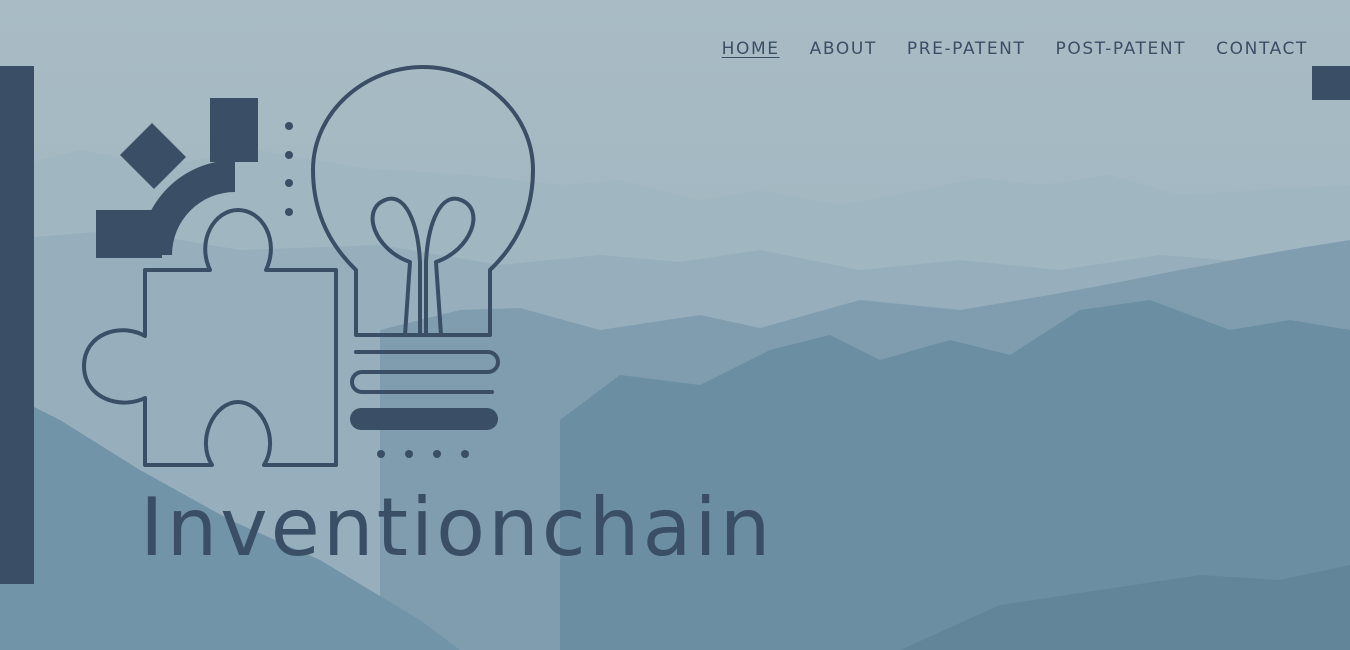 The image size is (1350, 650). What do you see at coordinates (457, 527) in the screenshot?
I see `brand-name: Inventionchain` at bounding box center [457, 527].